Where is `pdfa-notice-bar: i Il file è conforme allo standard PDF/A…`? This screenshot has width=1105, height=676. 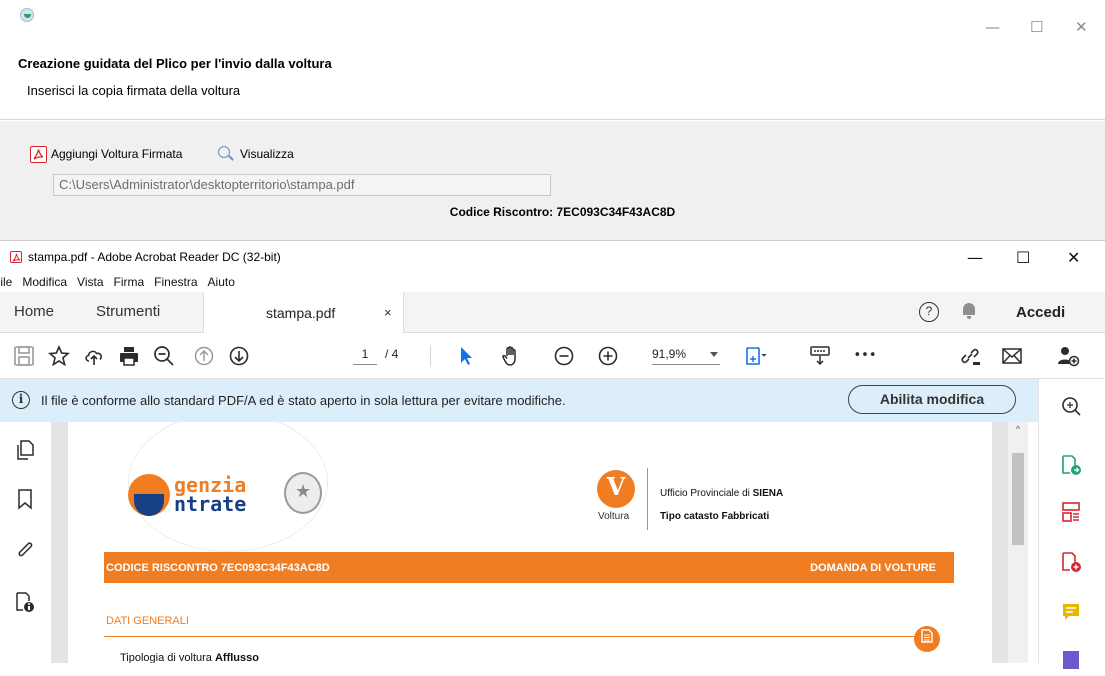
pdfa-notice-bar: i Il file è conforme allo standard PDF/A… is located at coordinates (519, 400).